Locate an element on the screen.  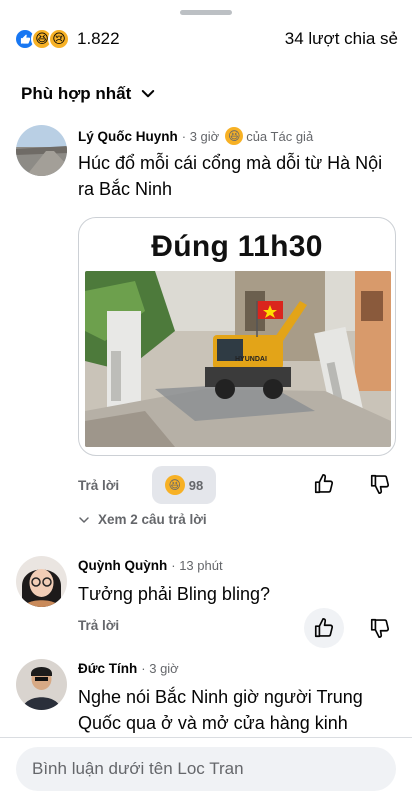
author-badge-label: của Tác giả is located at coordinates (280, 136).